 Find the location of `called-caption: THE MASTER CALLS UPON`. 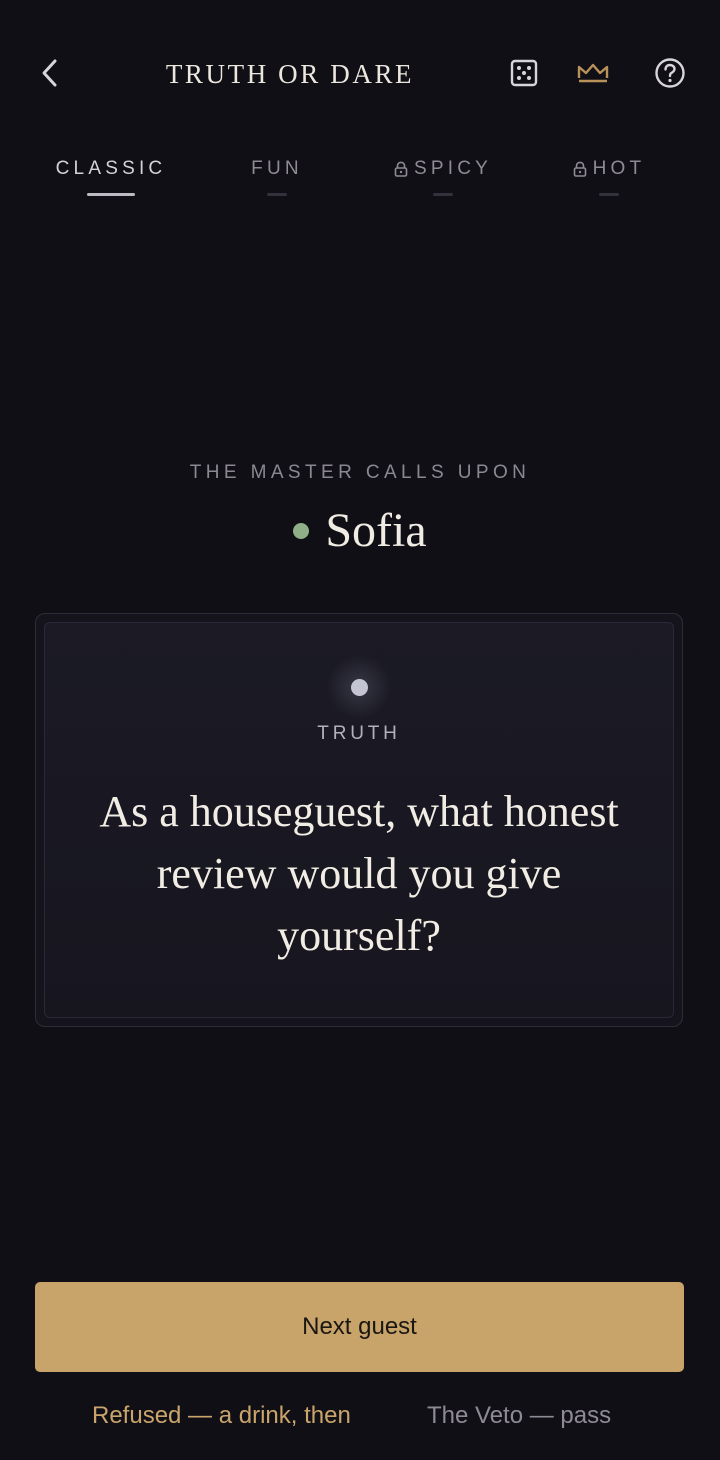

called-caption: THE MASTER CALLS UPON is located at coordinates (360, 472).